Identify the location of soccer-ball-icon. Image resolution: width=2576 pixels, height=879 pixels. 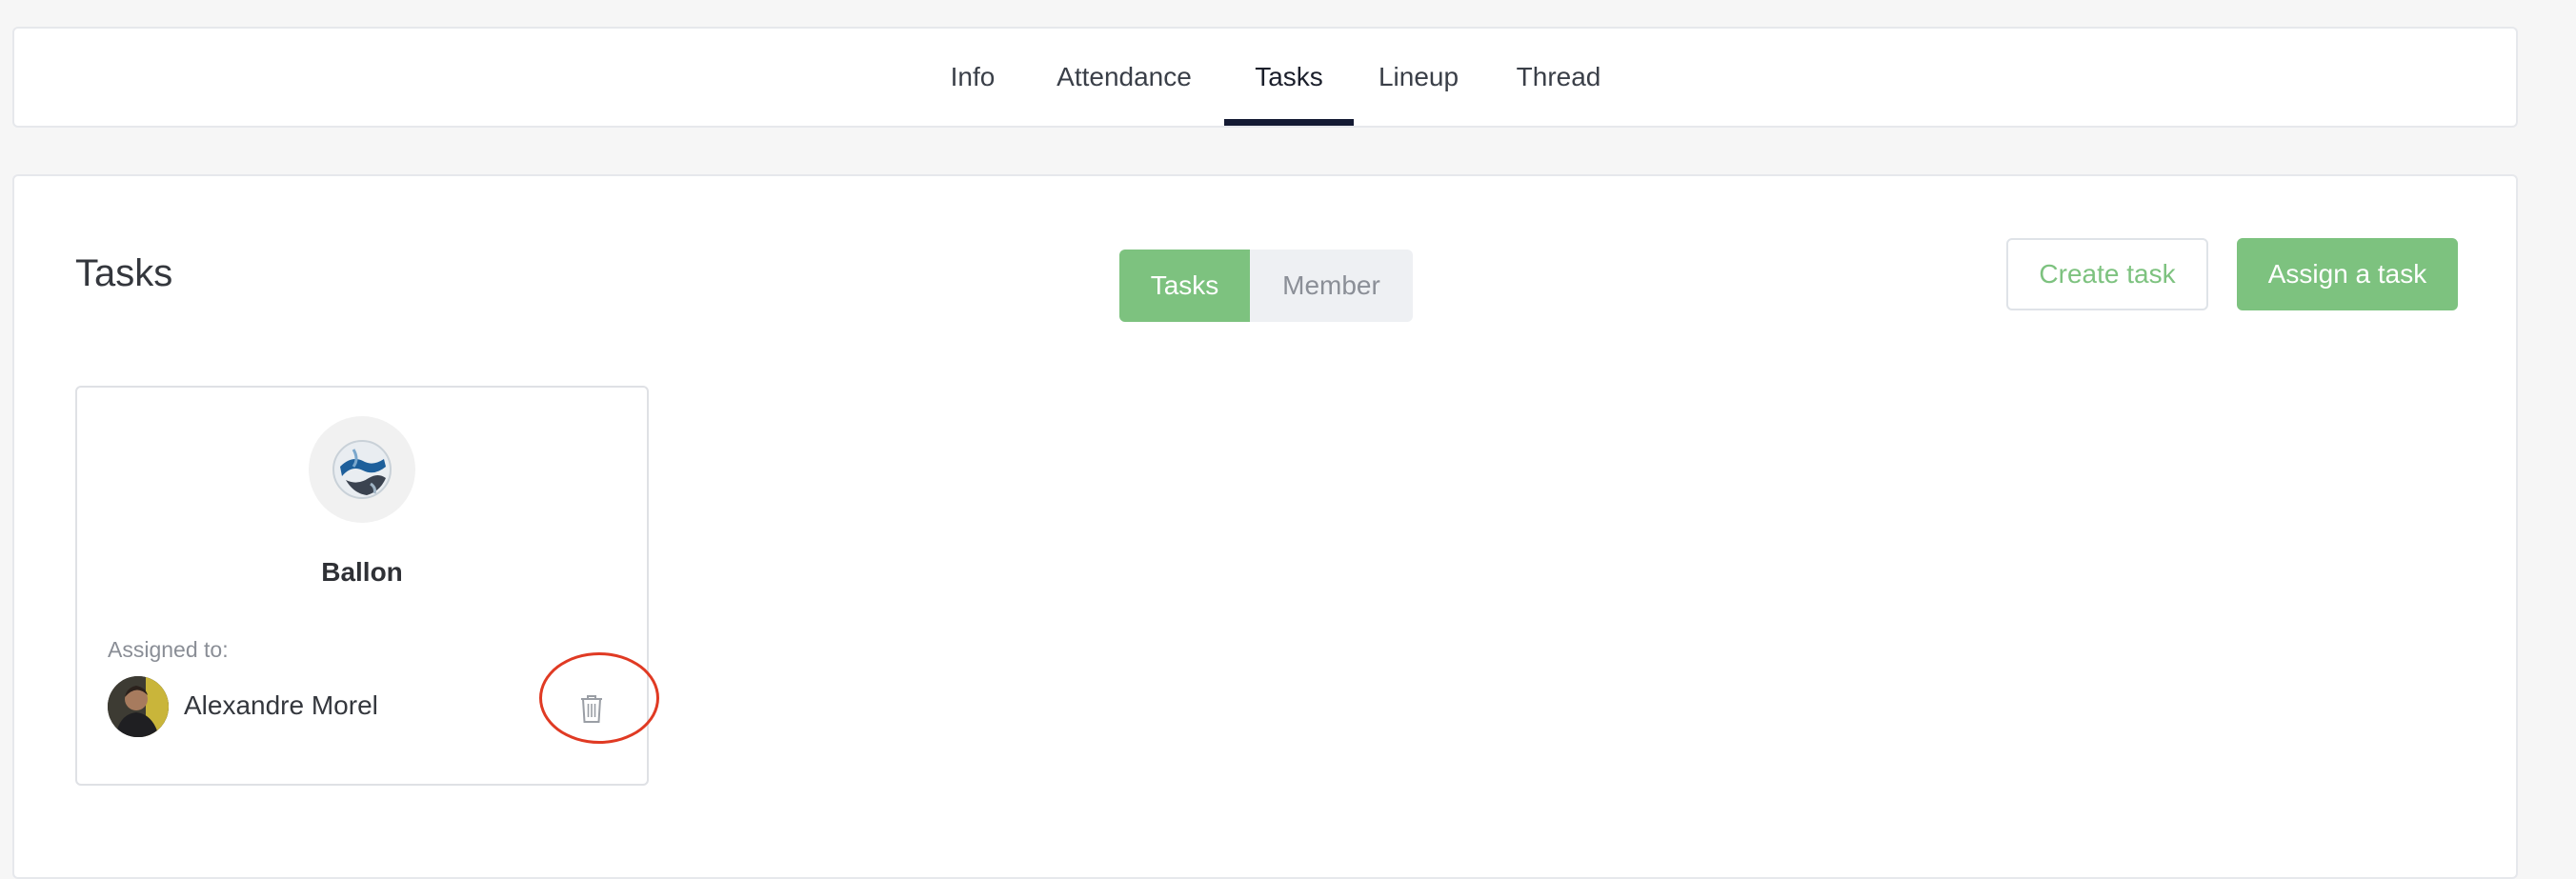
(362, 469).